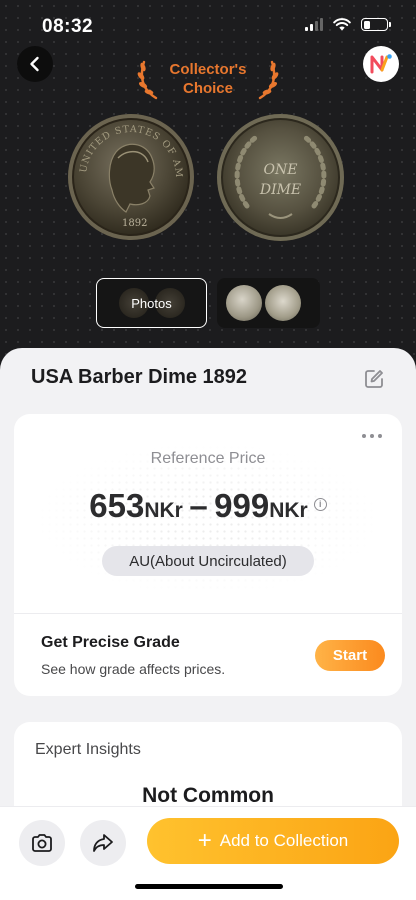  Describe the element at coordinates (131, 177) in the screenshot. I see `coin-obverse-image: UNITED STATES OF AMERICA 1892` at that location.